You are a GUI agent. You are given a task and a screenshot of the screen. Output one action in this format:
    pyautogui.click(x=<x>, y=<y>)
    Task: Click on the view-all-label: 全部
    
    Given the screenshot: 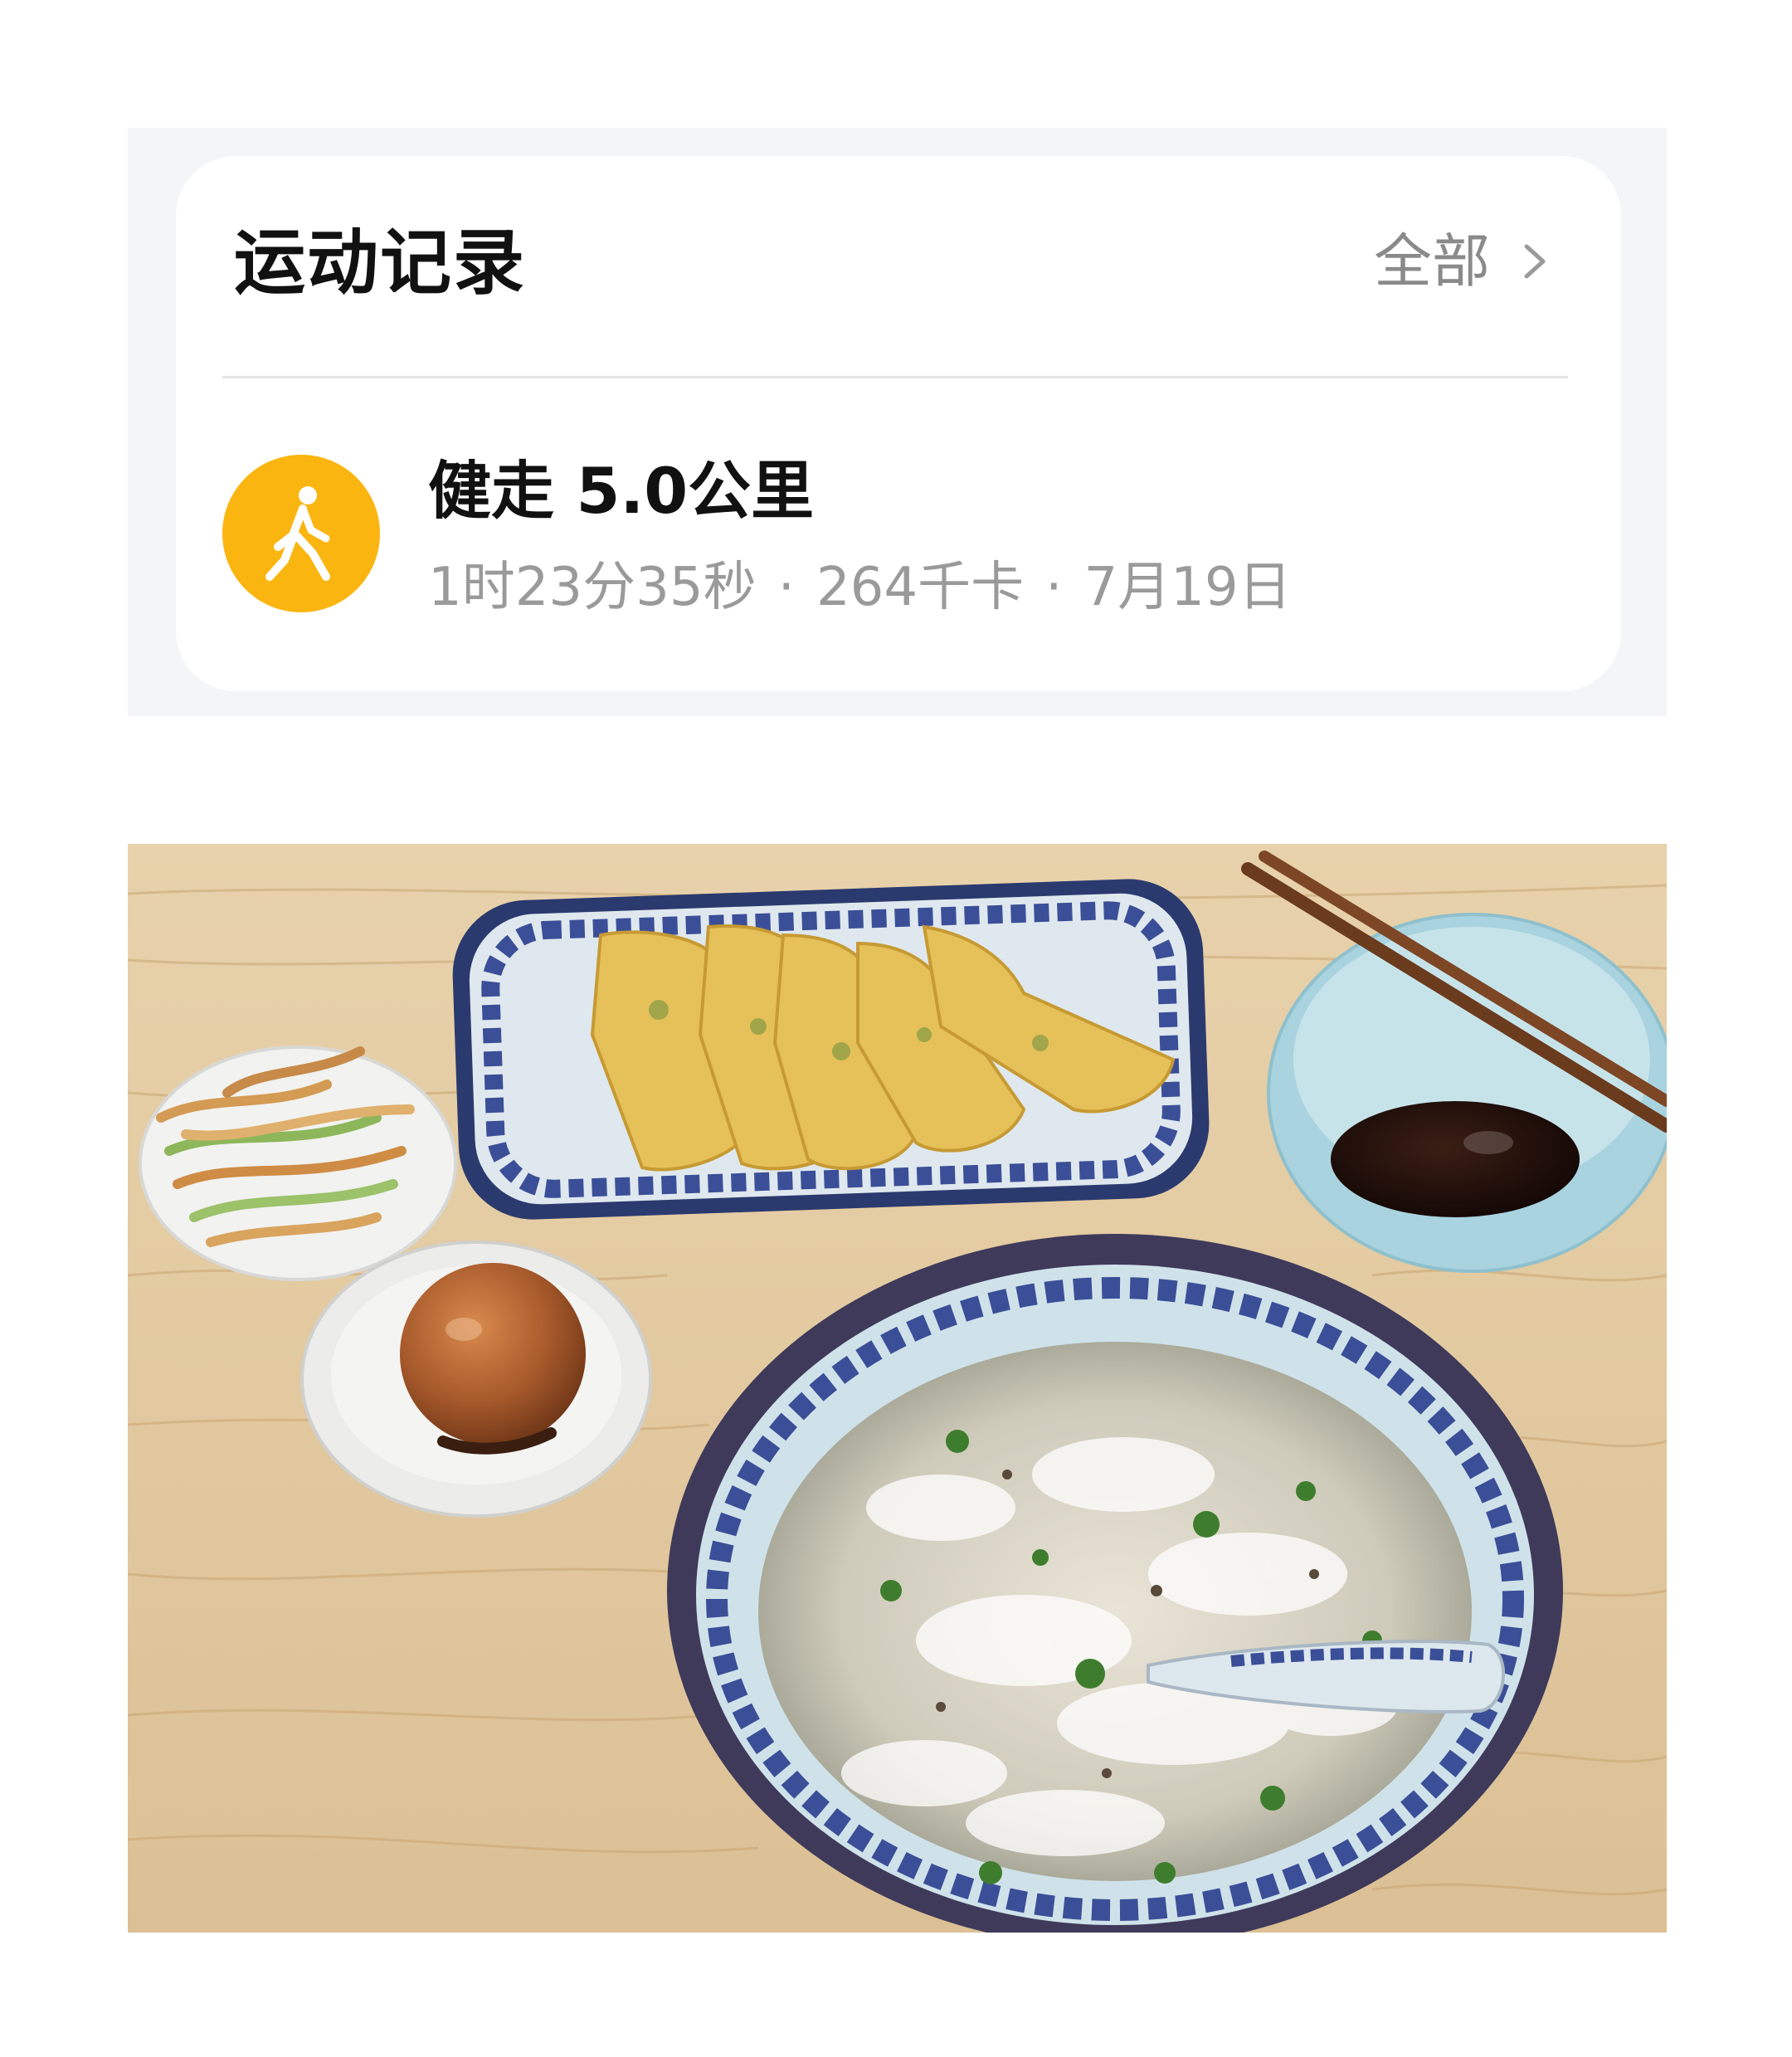 What is the action you would take?
    pyautogui.click(x=1432, y=261)
    